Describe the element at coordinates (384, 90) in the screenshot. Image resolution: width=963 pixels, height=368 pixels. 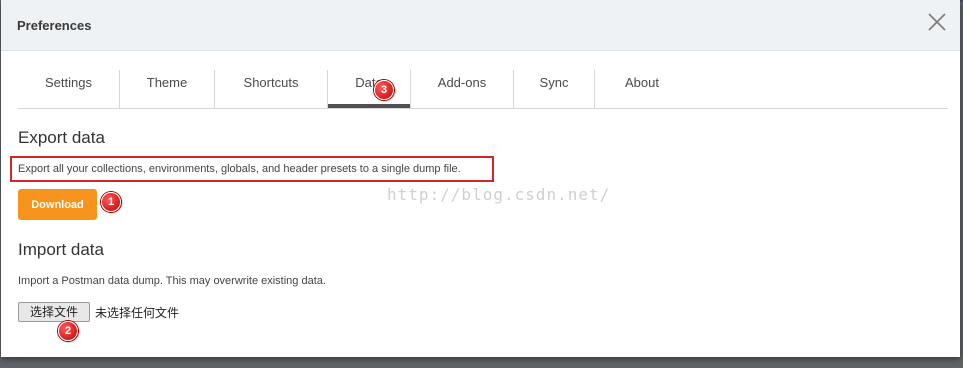
I see `annotation-marker-3: 3` at that location.